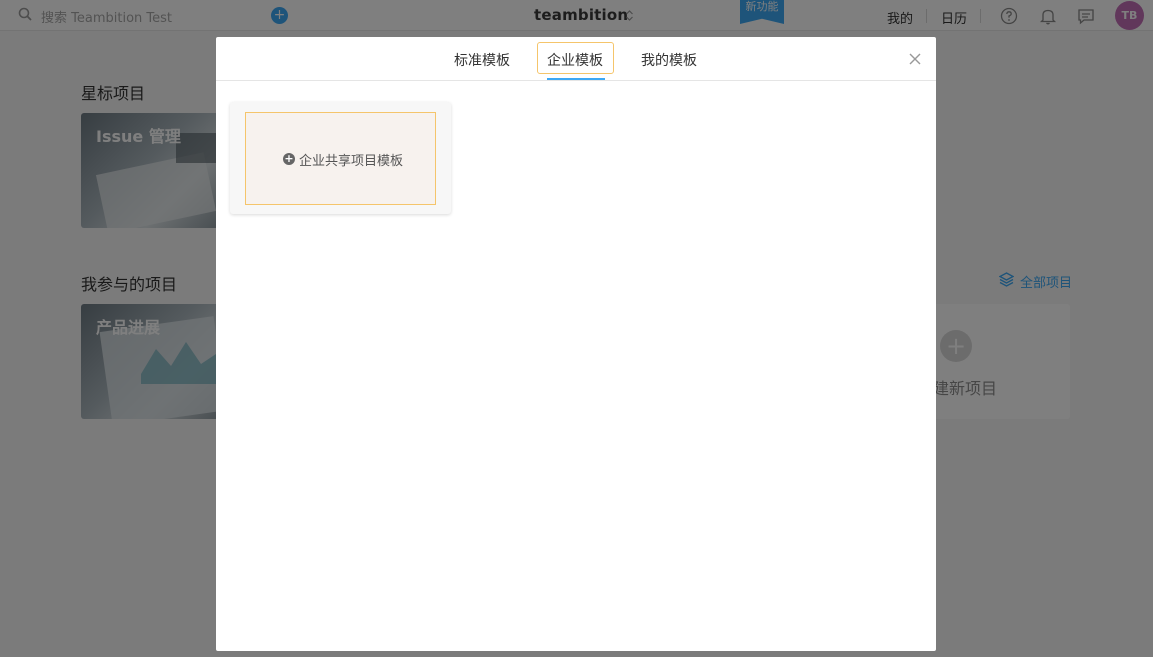 This screenshot has height=657, width=1153. What do you see at coordinates (482, 60) in the screenshot?
I see `tab-standard-templates: 标准模板` at bounding box center [482, 60].